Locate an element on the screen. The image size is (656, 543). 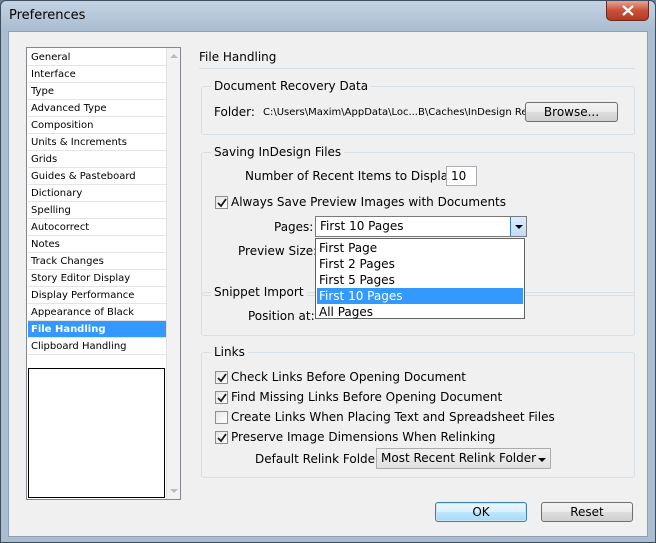
pages-option: First 2 Pages is located at coordinates (420, 264).